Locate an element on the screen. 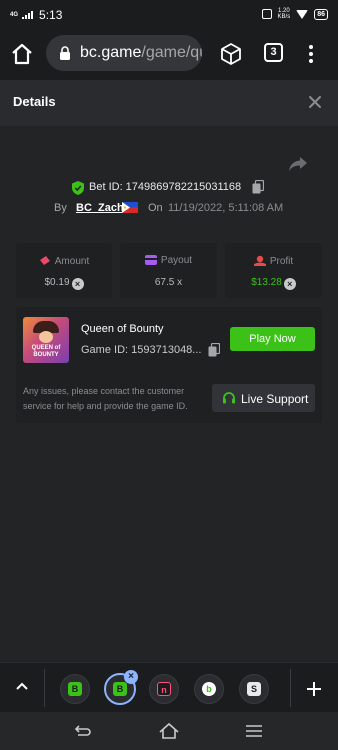 The width and height of the screenshot is (338, 750). amount-label: Amount is located at coordinates (72, 261).